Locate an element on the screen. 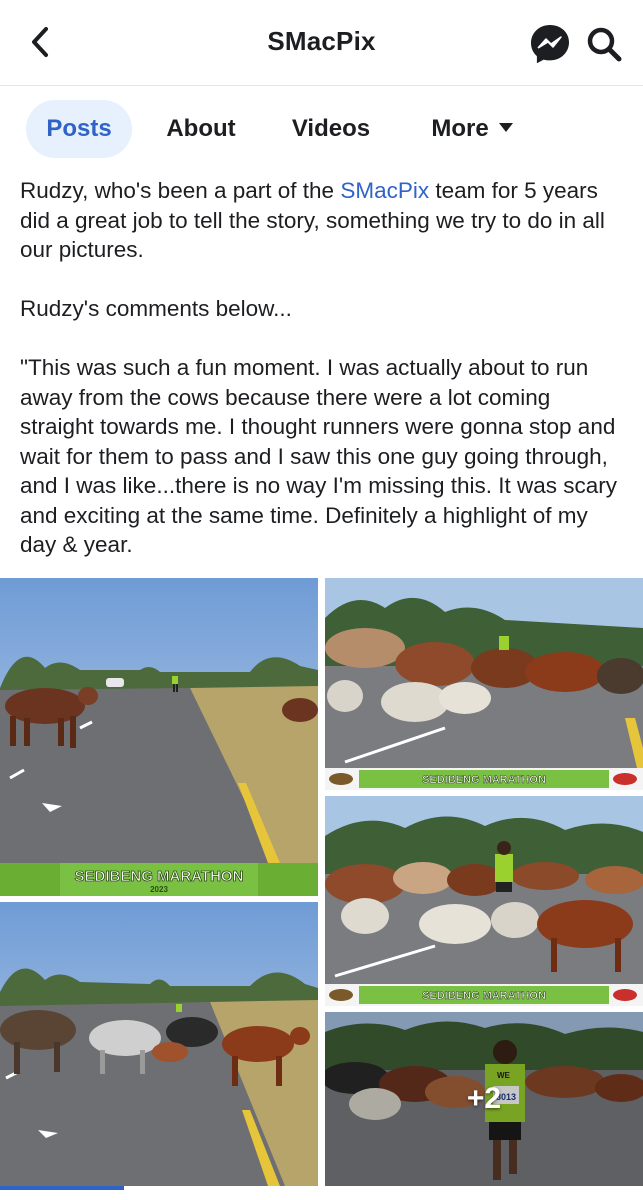  search-icon is located at coordinates (604, 44).